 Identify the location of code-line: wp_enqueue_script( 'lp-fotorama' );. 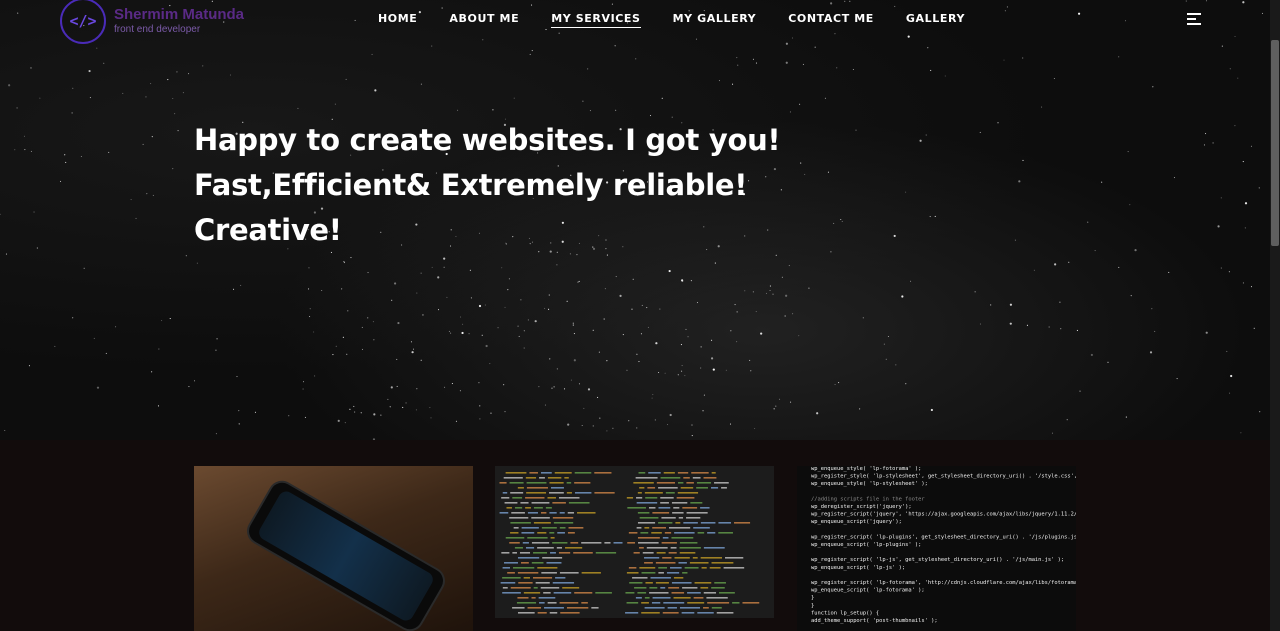
(868, 591).